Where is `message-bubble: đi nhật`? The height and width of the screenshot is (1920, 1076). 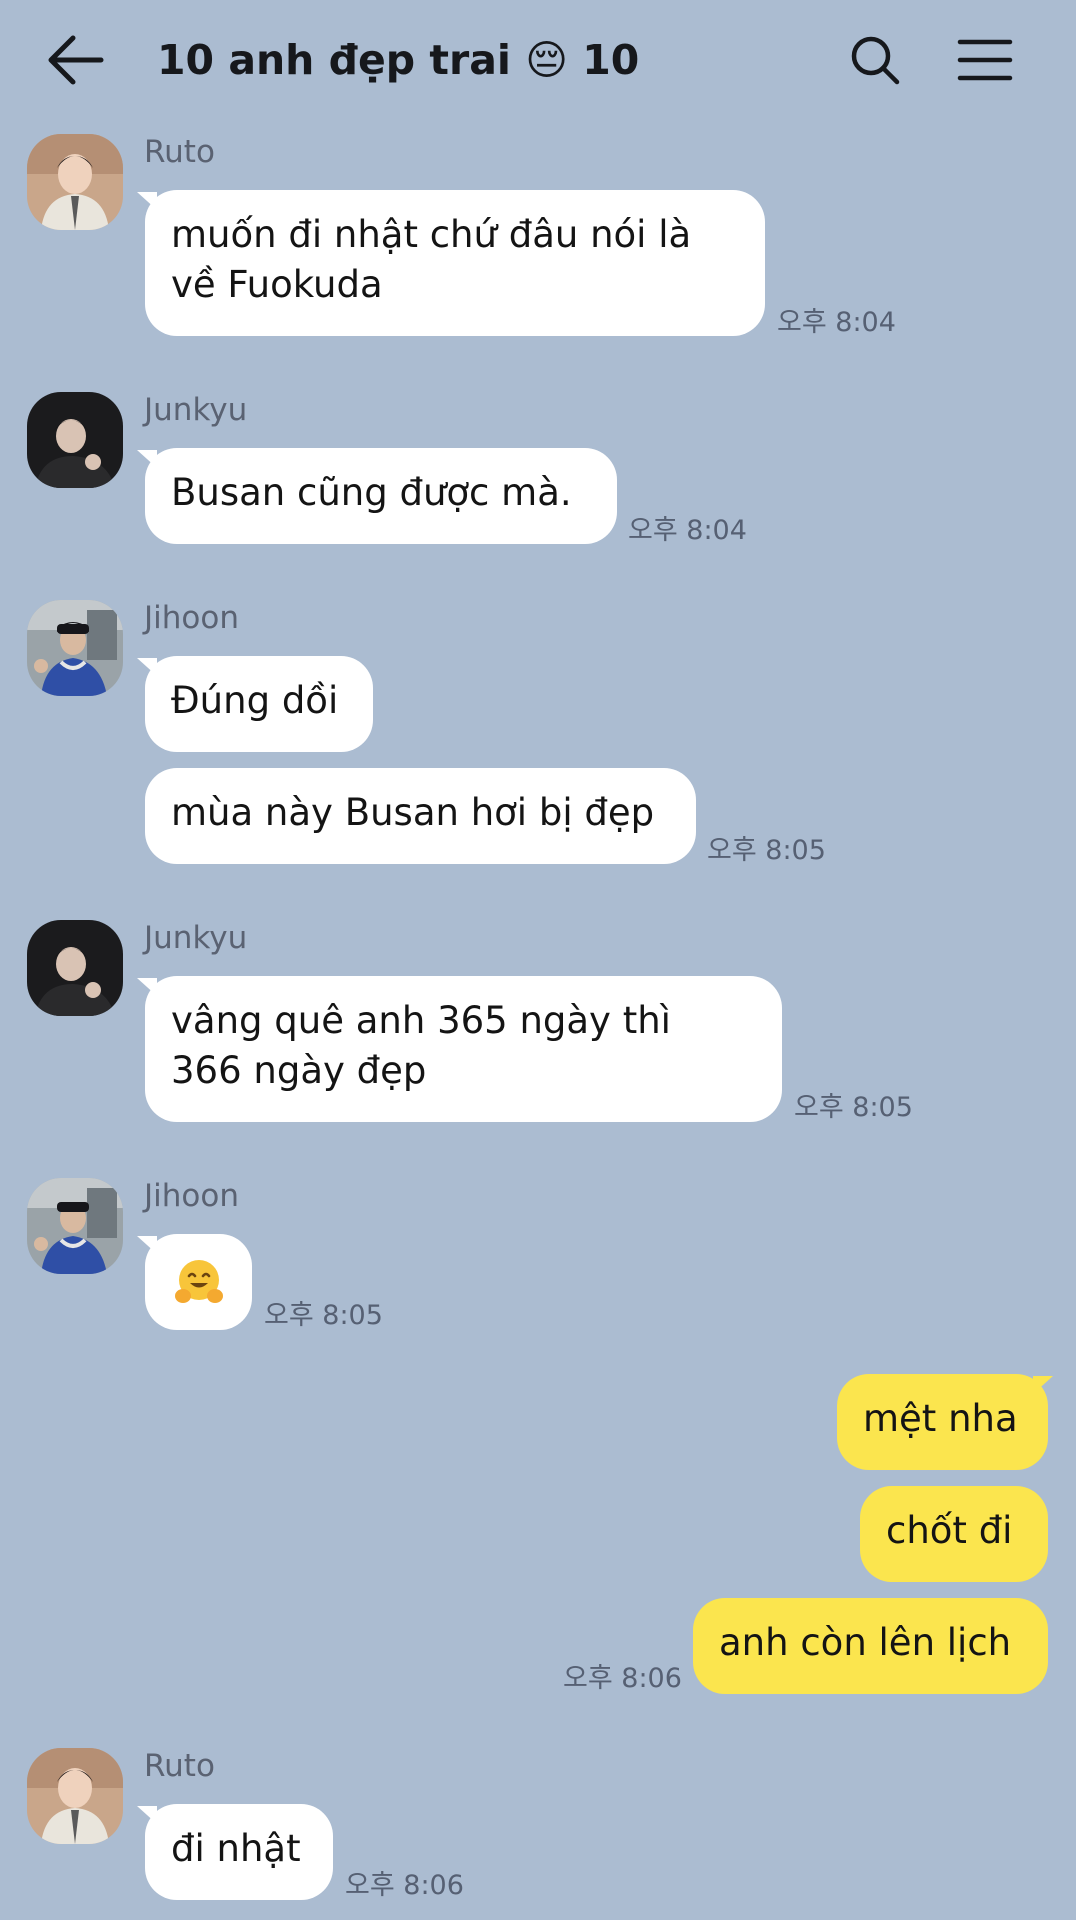
message-bubble: đi nhật is located at coordinates (239, 1852).